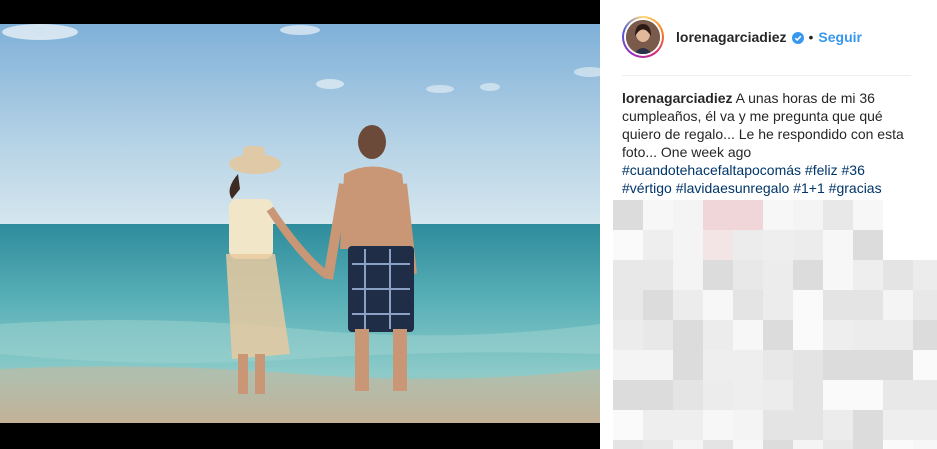 This screenshot has height=449, width=937. Describe the element at coordinates (797, 37) in the screenshot. I see `verified-badge-icon` at that location.